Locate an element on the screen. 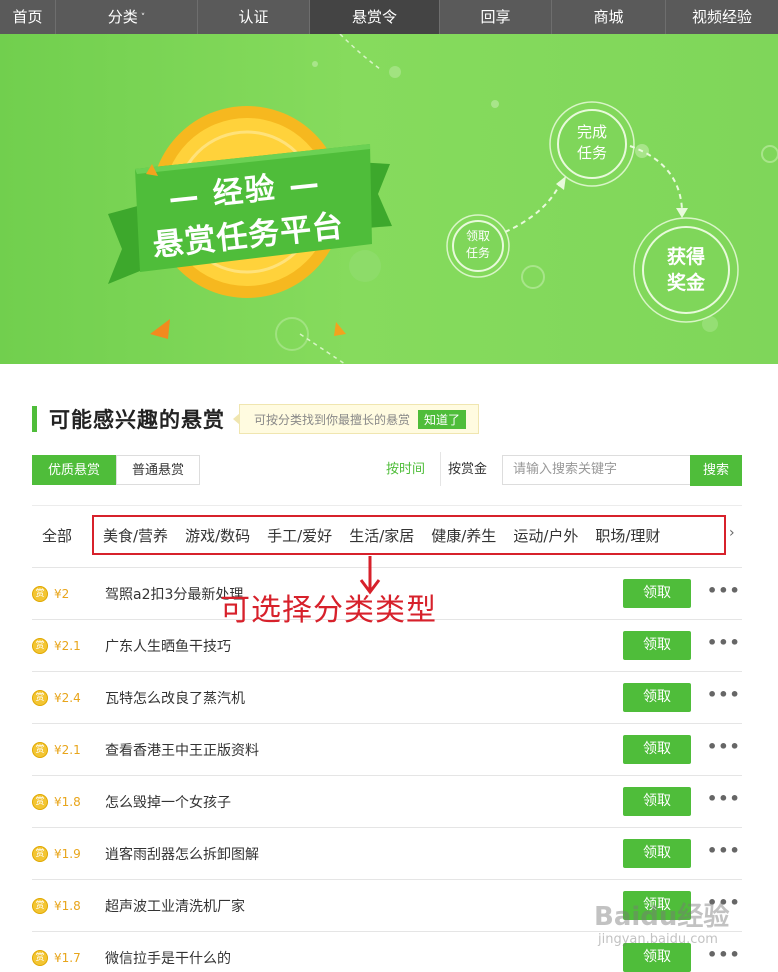 This screenshot has height=972, width=778. step-reward-line1: 获得 is located at coordinates (685, 257).